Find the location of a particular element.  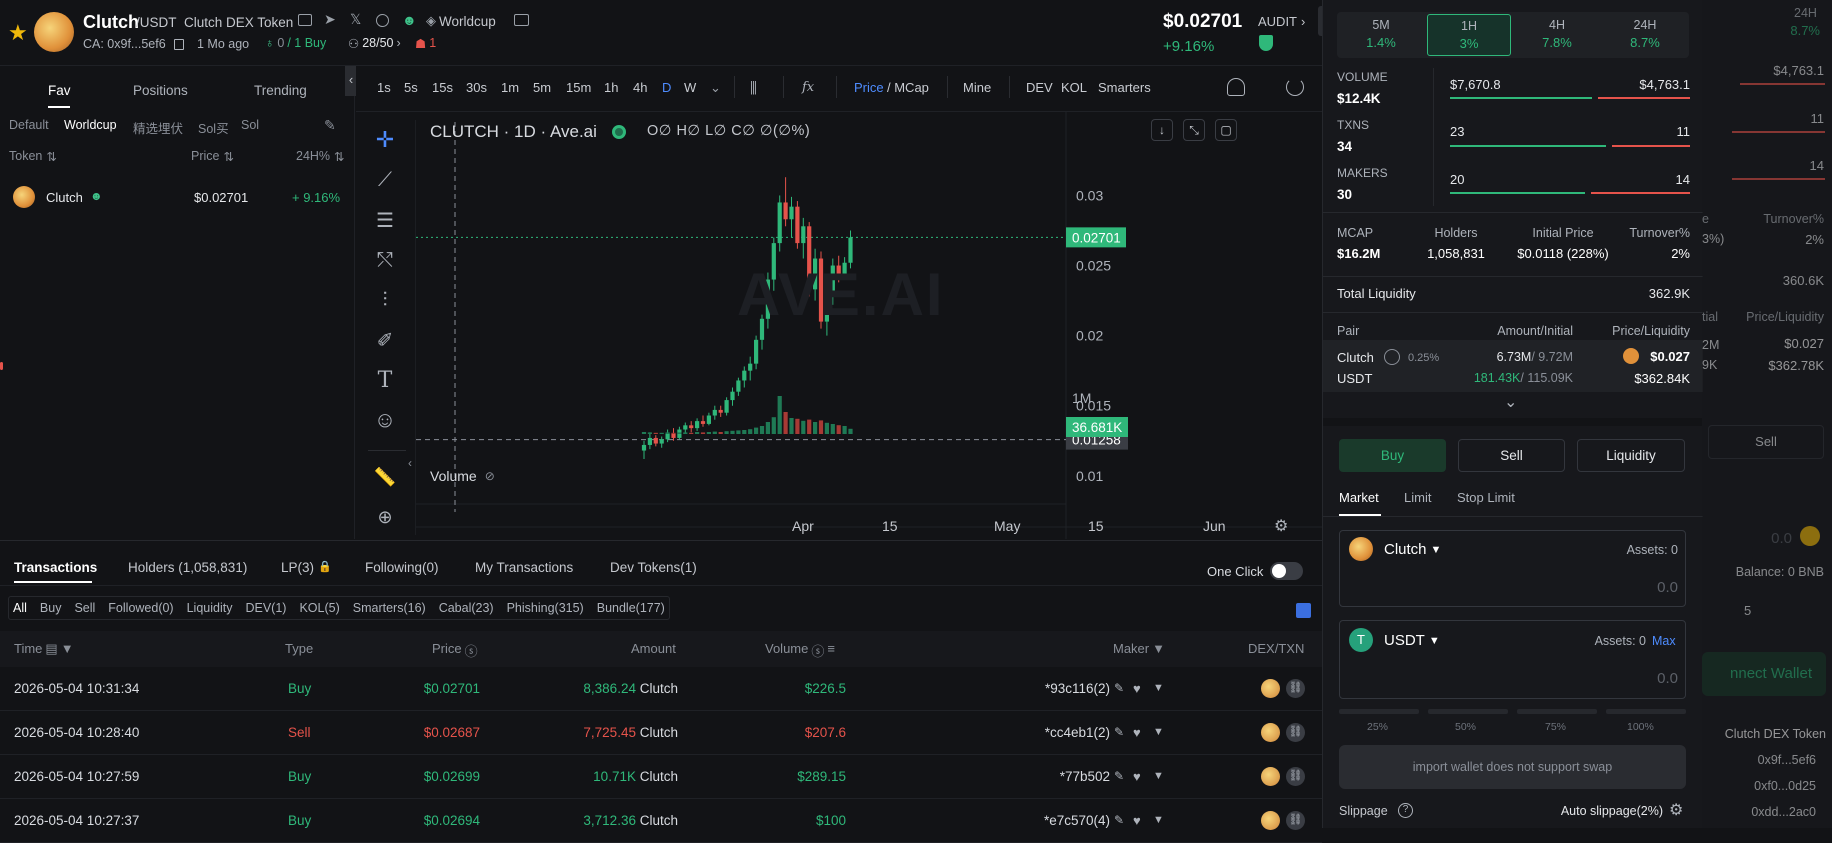

refresh-icon is located at coordinates (1295, 87).